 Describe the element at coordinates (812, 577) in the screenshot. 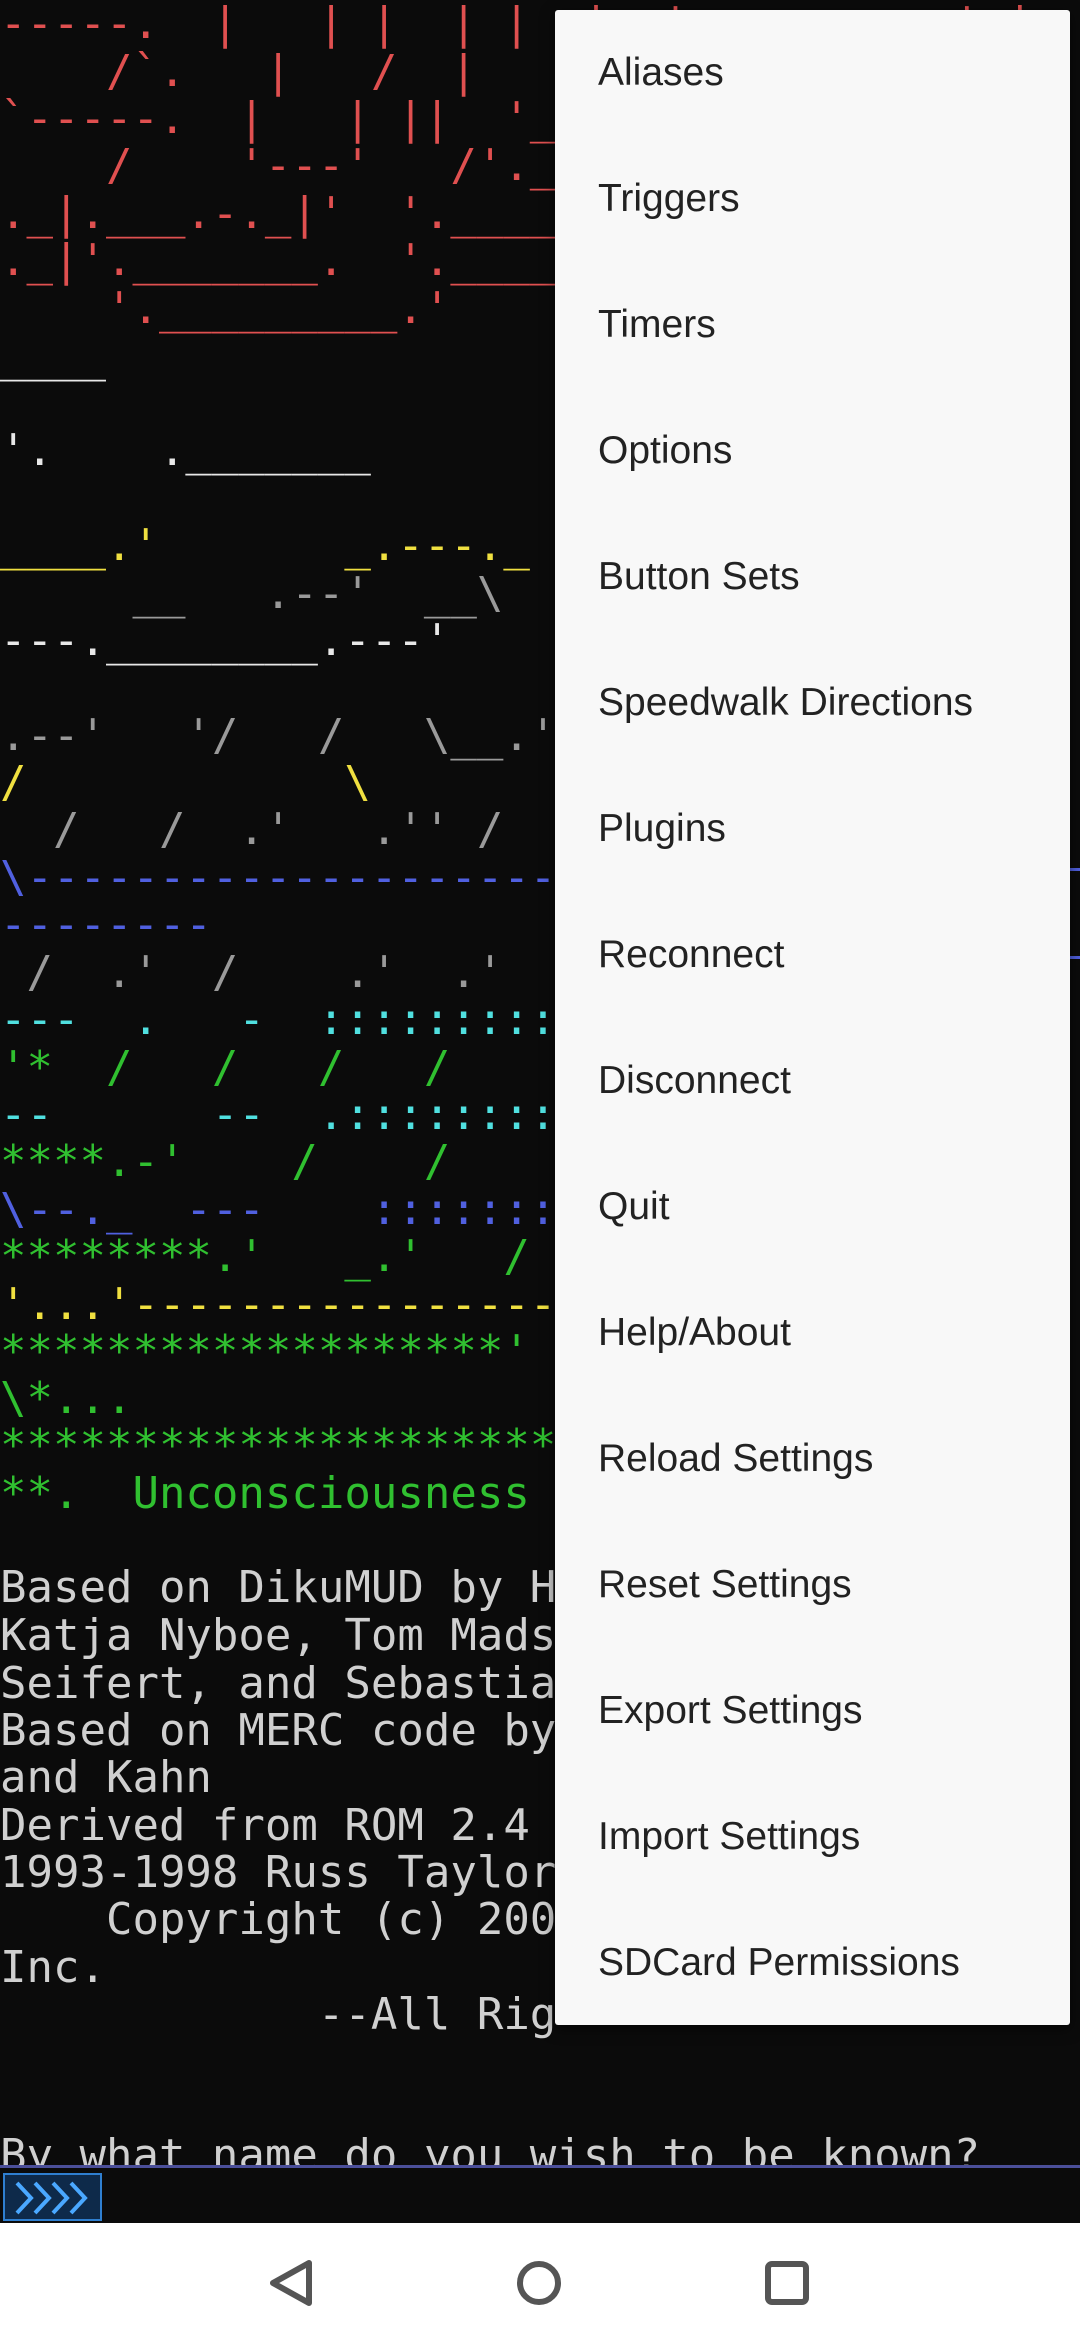

I see `menu-item-button-sets: Button Sets` at that location.